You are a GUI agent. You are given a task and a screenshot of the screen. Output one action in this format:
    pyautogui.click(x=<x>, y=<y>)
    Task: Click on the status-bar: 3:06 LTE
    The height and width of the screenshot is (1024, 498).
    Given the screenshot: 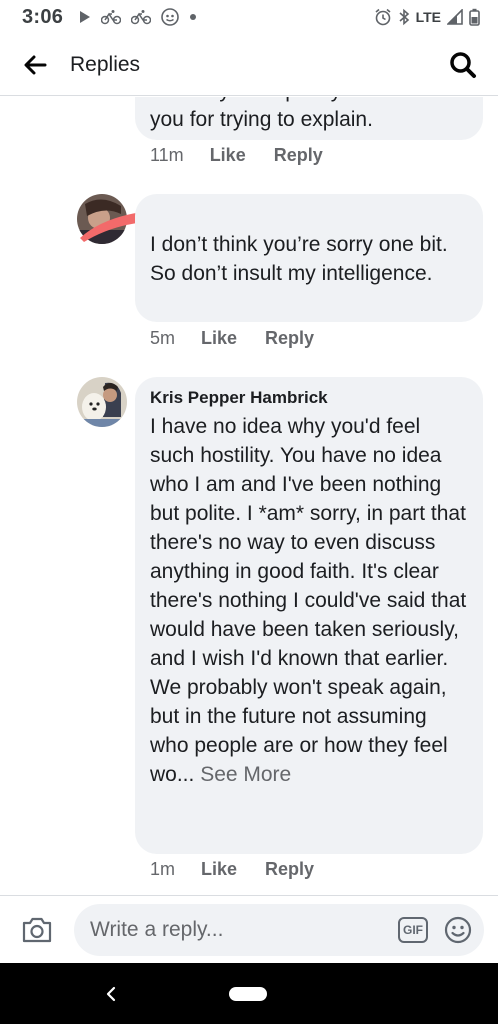 What is the action you would take?
    pyautogui.click(x=249, y=17)
    